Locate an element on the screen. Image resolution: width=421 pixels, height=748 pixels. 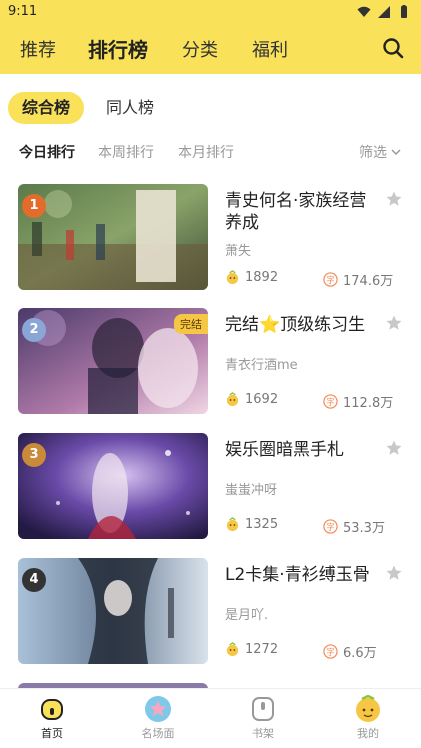
bottom-nav: 首页 名场面 书架 我的 is located at coordinates (210, 718).